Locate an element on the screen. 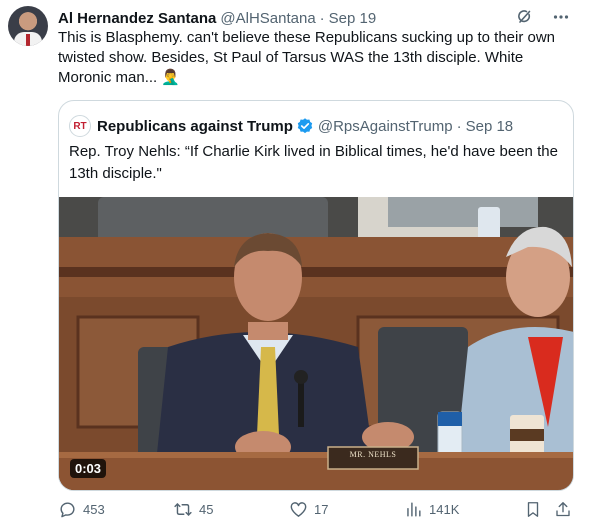 This screenshot has height=531, width=592. bookmark-icon is located at coordinates (533, 509).